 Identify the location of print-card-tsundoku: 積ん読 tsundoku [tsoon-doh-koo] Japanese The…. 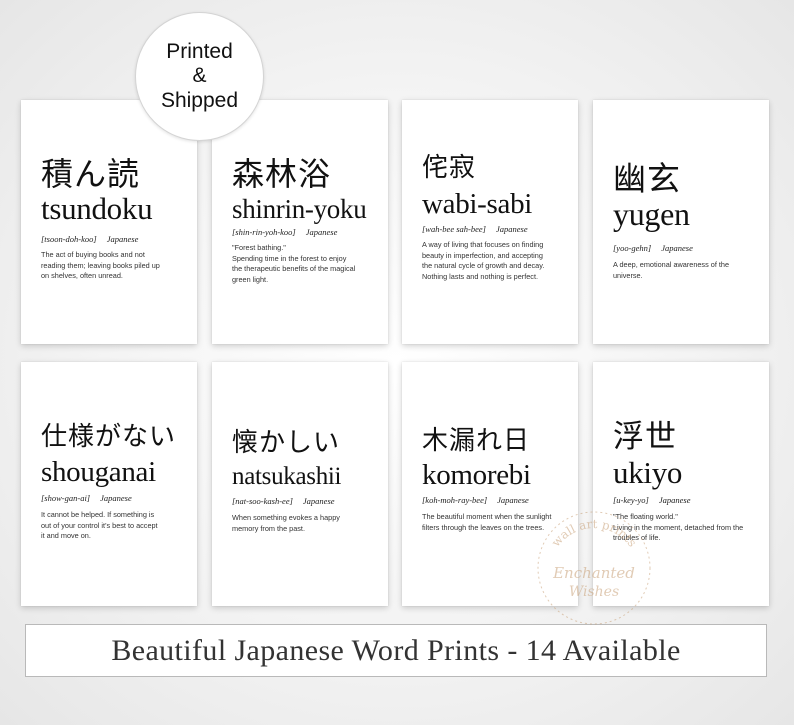
(109, 222).